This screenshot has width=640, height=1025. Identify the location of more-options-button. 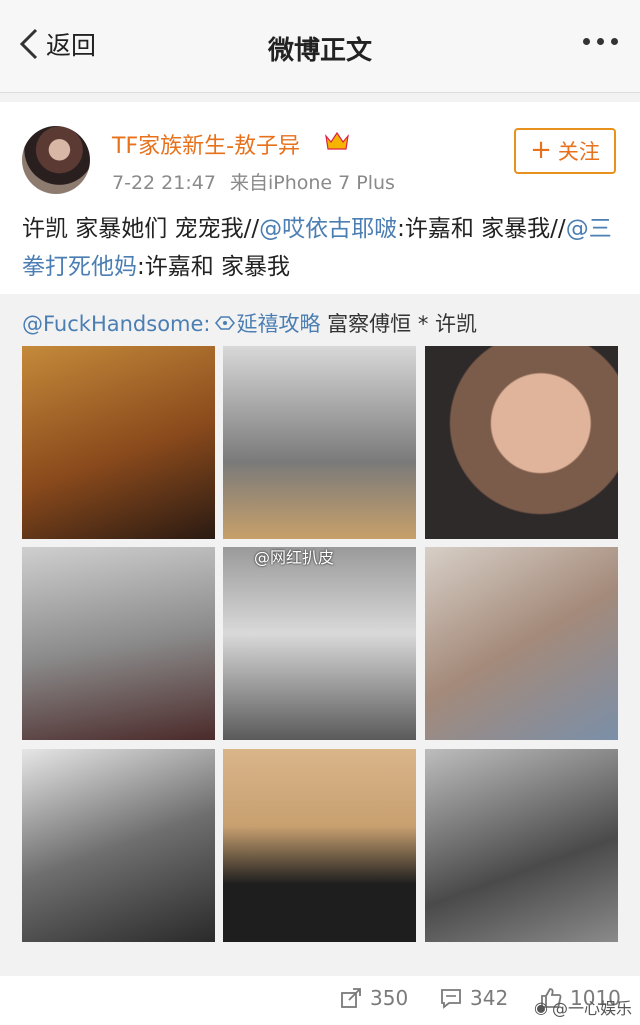
(600, 41).